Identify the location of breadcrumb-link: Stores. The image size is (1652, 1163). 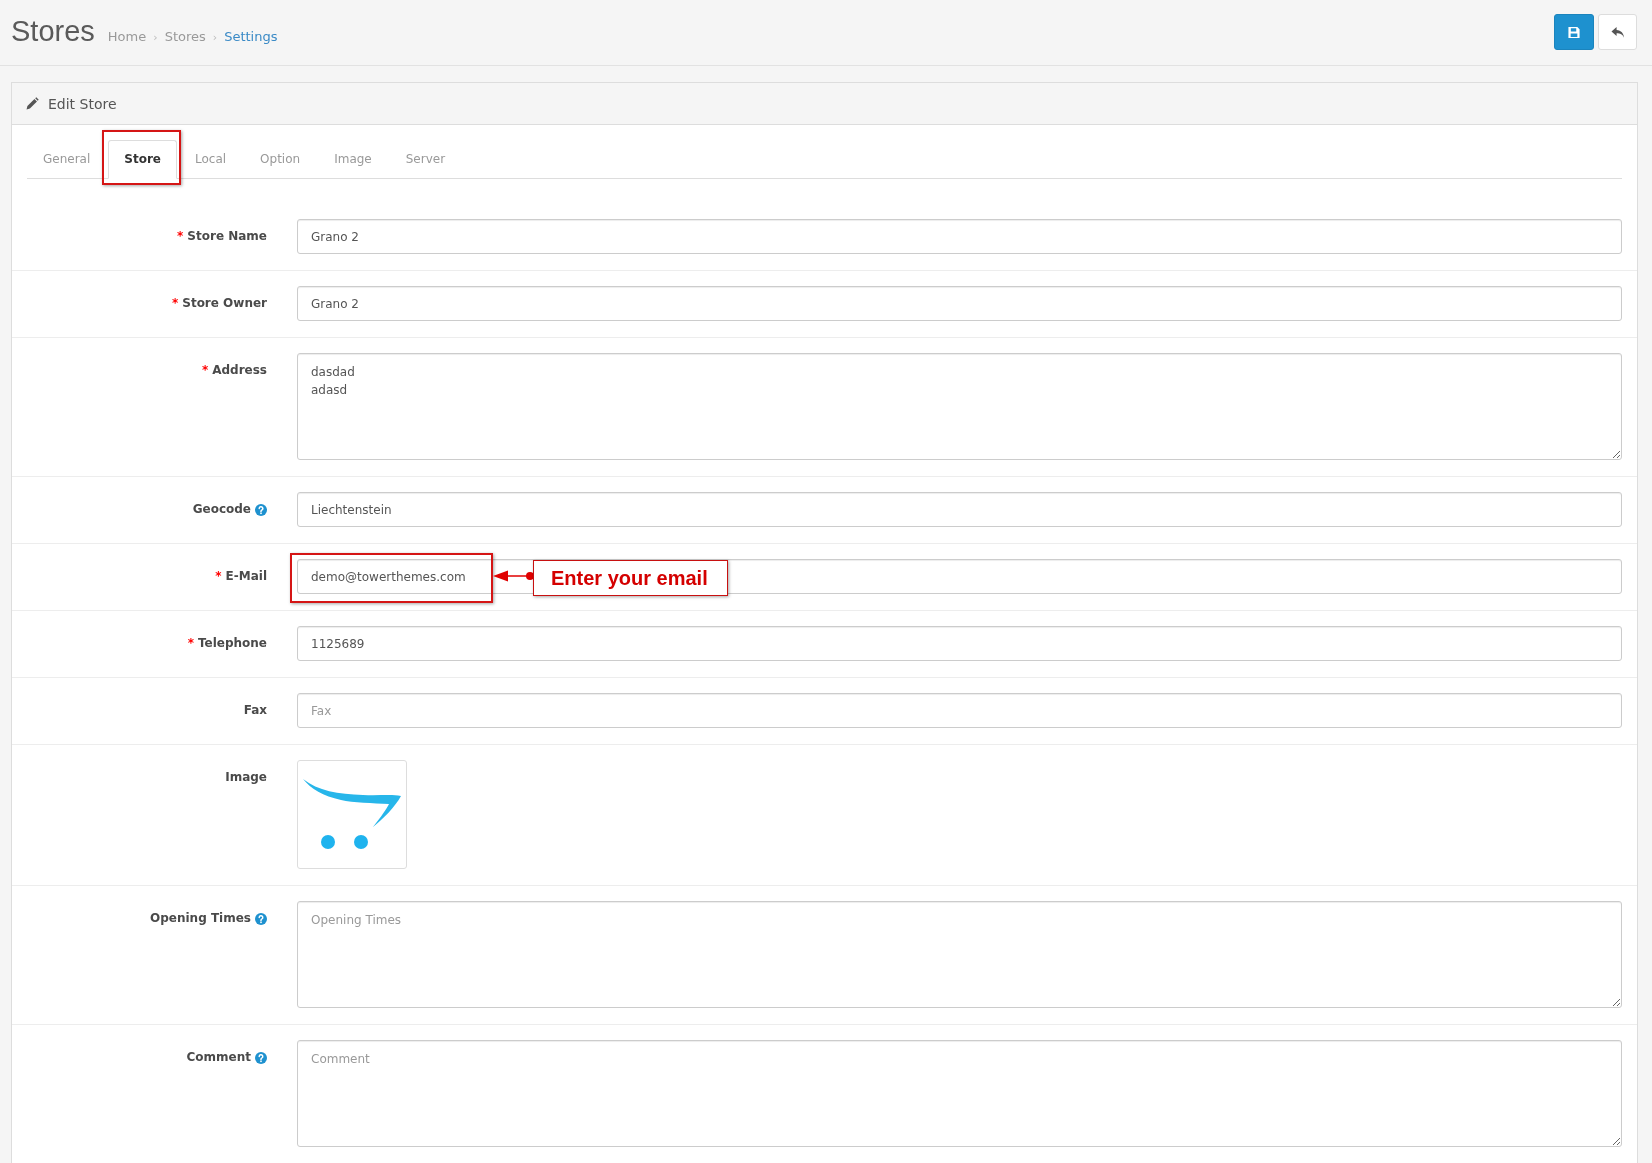
(185, 36).